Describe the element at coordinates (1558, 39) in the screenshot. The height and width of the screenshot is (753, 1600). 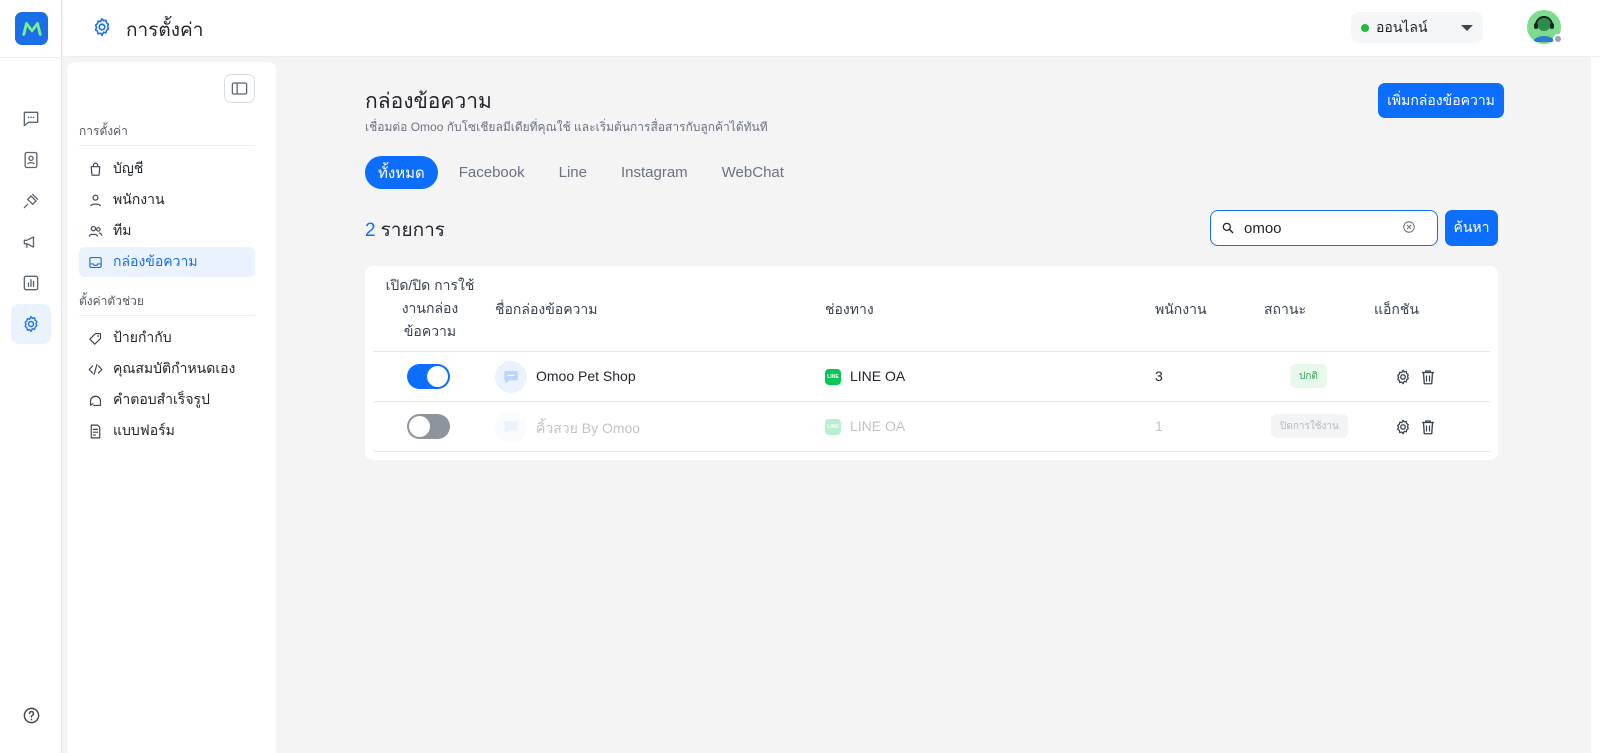
I see `avatar-status-badge` at that location.